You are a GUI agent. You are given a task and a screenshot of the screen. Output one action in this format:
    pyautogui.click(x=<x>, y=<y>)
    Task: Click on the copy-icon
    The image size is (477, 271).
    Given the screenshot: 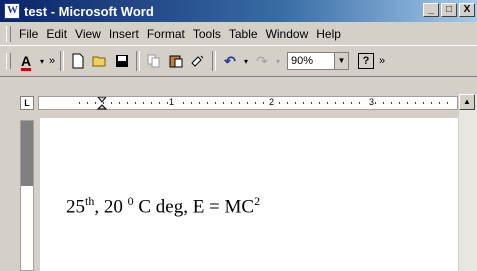 What is the action you would take?
    pyautogui.click(x=153, y=61)
    